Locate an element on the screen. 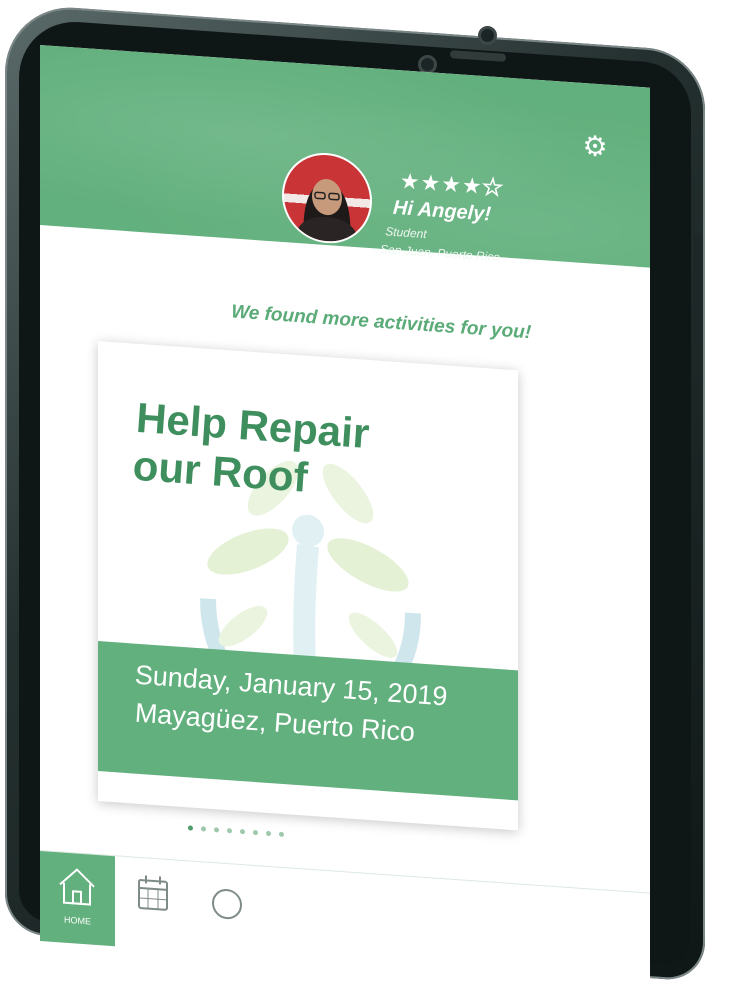 Image resolution: width=739 pixels, height=988 pixels. tab-calendar is located at coordinates (152, 903).